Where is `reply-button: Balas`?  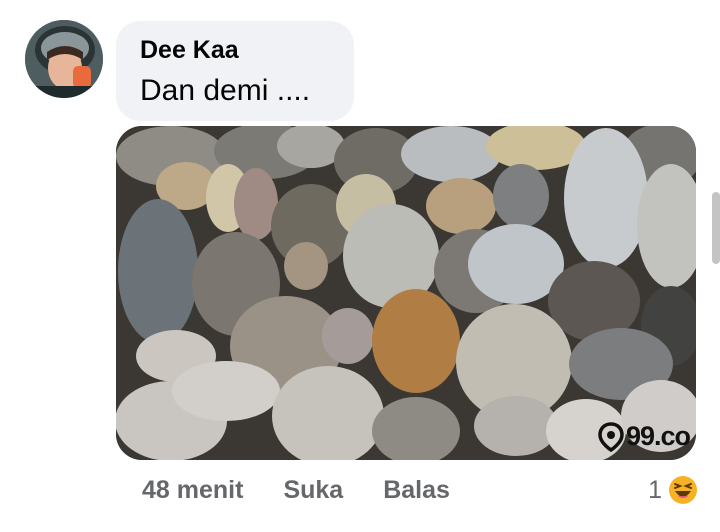 reply-button: Balas is located at coordinates (416, 490).